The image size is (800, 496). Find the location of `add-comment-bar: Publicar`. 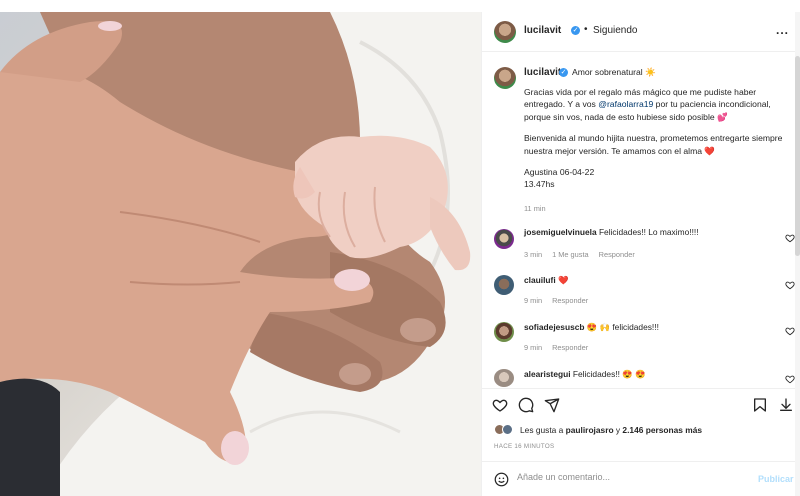

add-comment-bar: Publicar is located at coordinates (641, 478).